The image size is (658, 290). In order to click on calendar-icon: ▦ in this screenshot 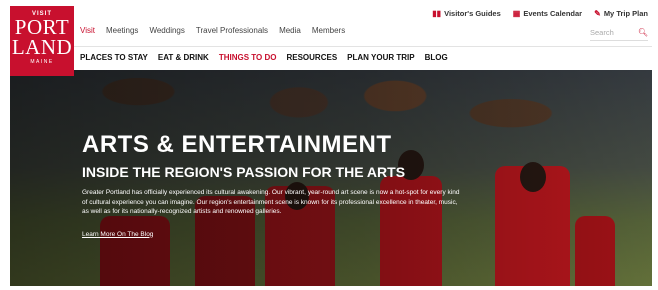, I will do `click(516, 13)`.